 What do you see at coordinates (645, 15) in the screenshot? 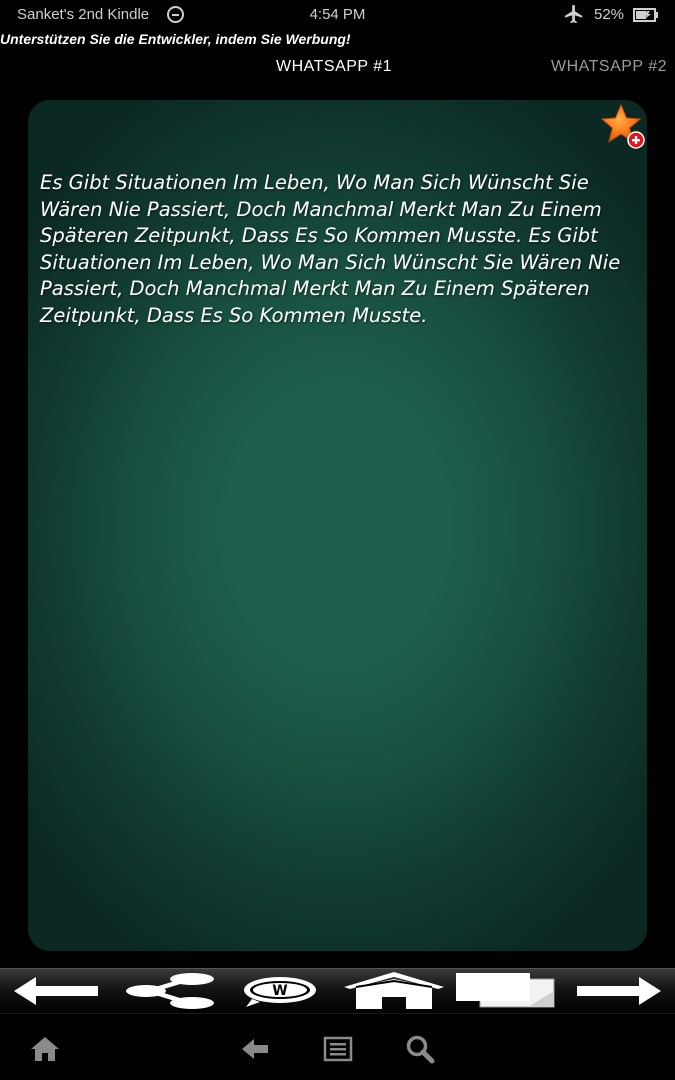
I see `battery-icon` at bounding box center [645, 15].